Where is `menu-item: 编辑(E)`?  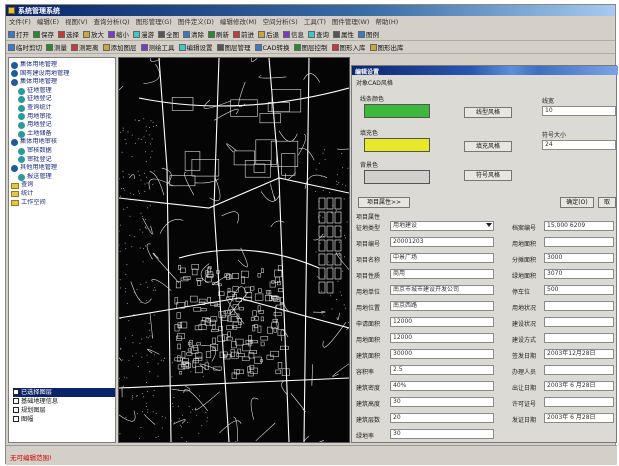 menu-item: 编辑(E) is located at coordinates (48, 22).